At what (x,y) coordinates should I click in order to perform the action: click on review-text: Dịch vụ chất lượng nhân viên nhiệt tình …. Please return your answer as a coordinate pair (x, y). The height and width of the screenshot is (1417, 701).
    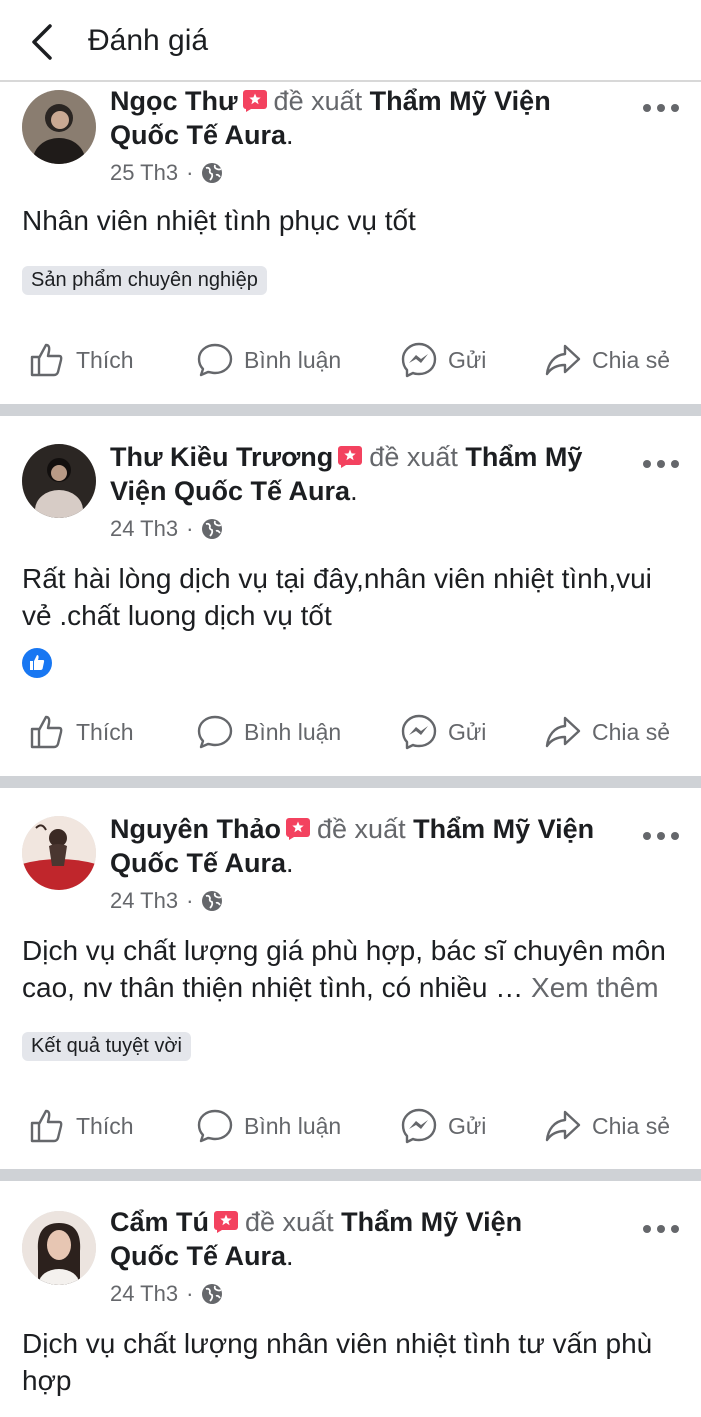
    Looking at the image, I should click on (357, 1362).